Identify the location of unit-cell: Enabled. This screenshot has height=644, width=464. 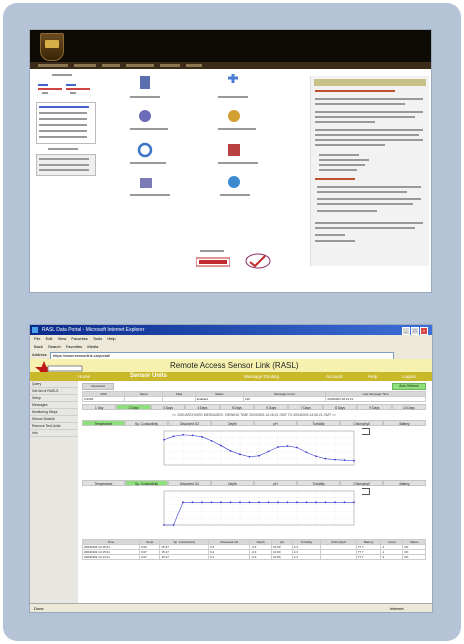
(219, 399).